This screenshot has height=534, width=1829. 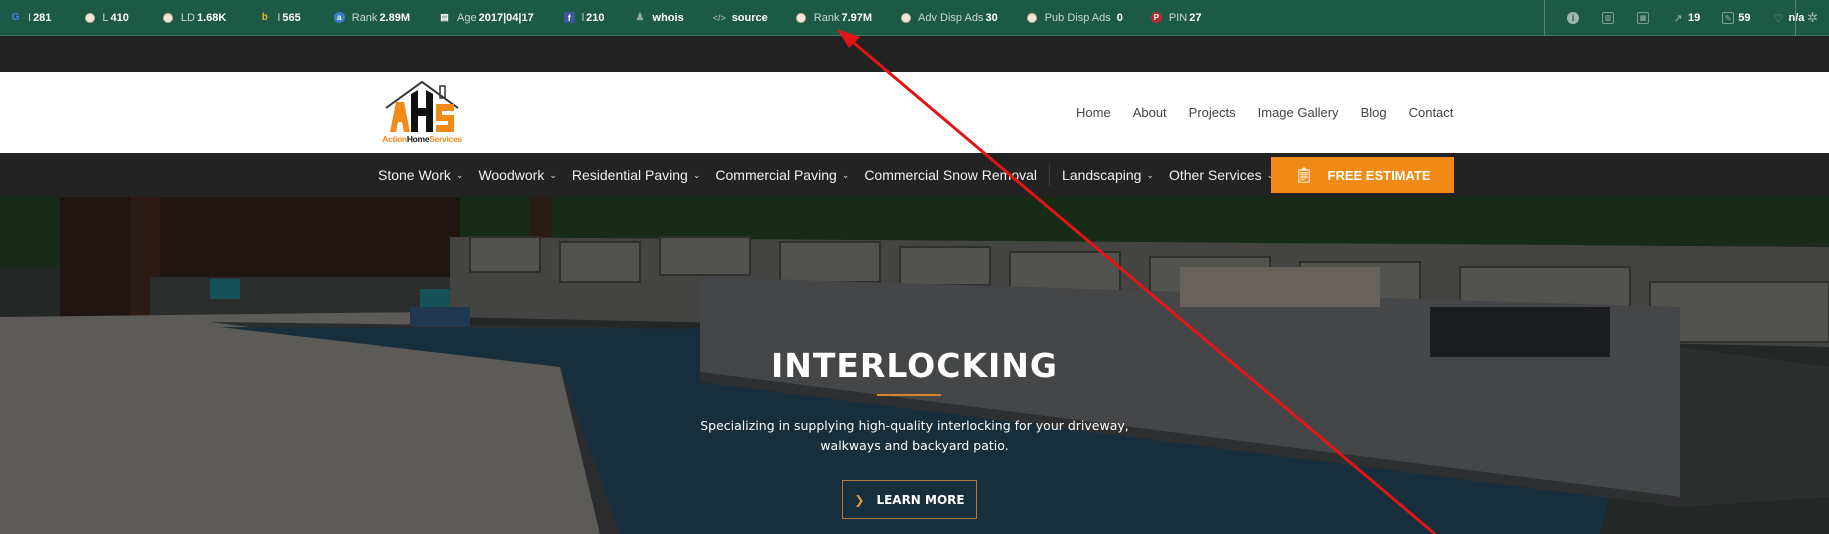 I want to click on menu-other-services: Other Services⌄, so click(x=1221, y=175).